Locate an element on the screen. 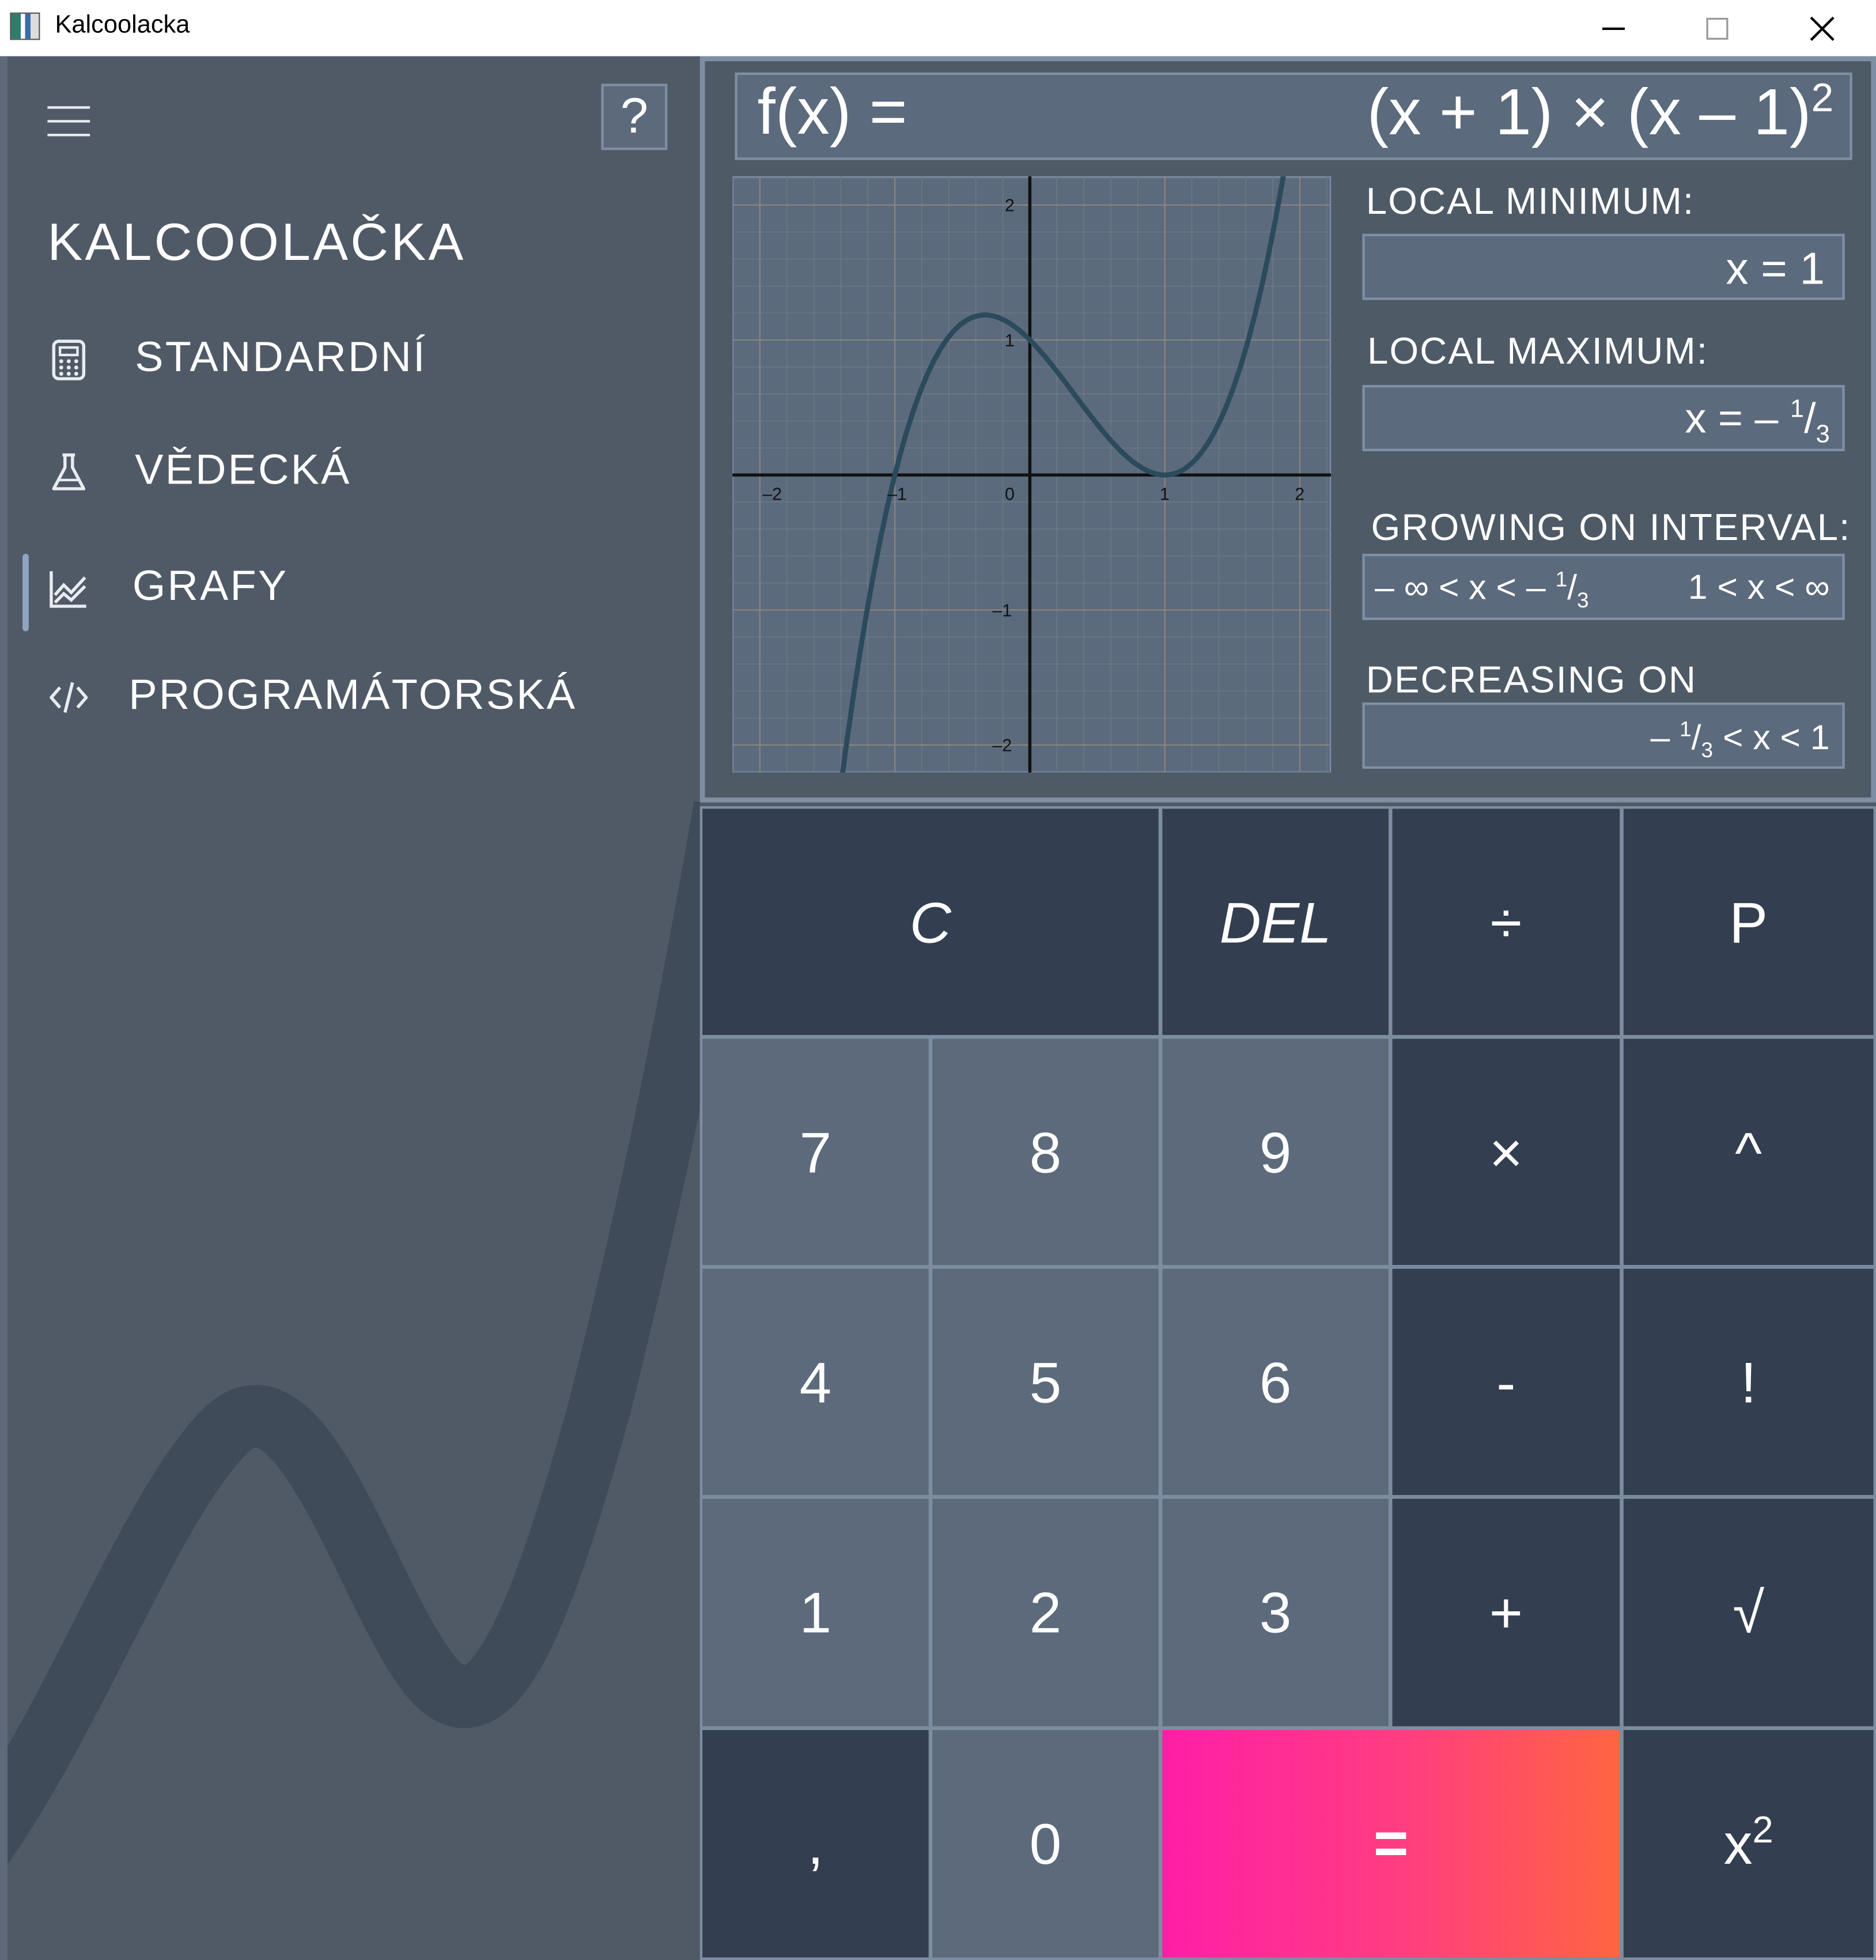 This screenshot has height=1960, width=1876. equals-button: = is located at coordinates (1391, 1843).